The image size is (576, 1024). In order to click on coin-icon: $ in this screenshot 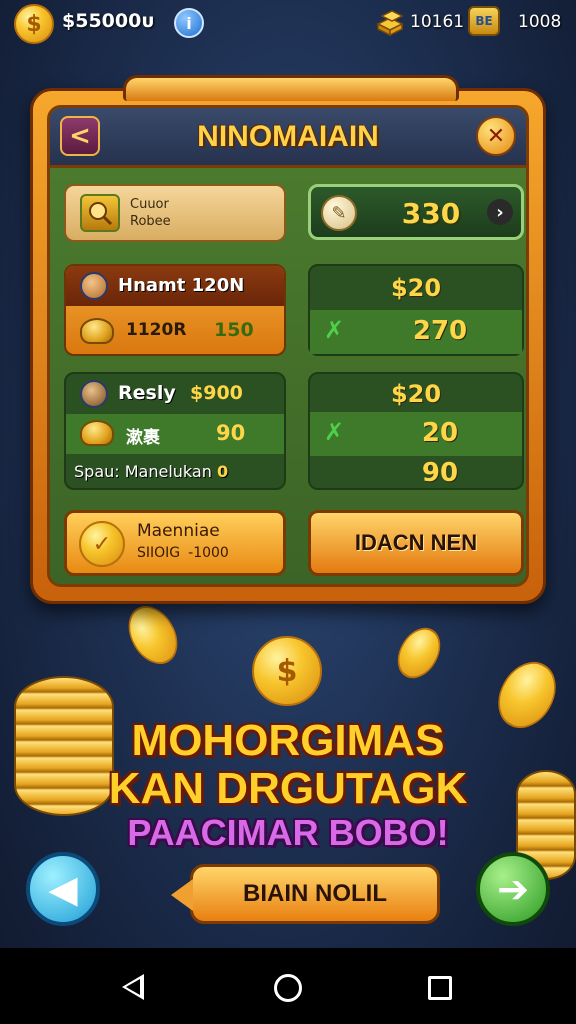, I will do `click(34, 24)`.